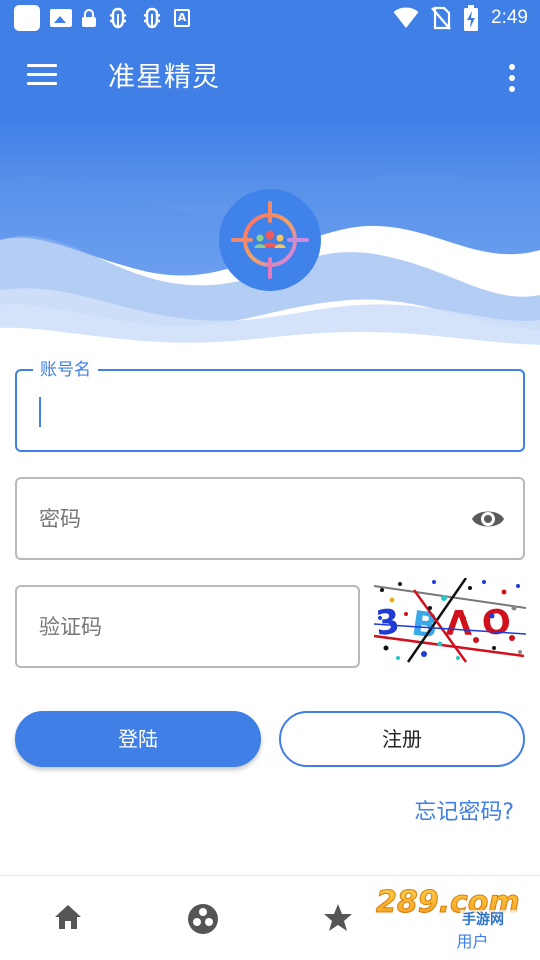 This screenshot has height=960, width=540. I want to click on app-bar: 准星精灵, so click(270, 78).